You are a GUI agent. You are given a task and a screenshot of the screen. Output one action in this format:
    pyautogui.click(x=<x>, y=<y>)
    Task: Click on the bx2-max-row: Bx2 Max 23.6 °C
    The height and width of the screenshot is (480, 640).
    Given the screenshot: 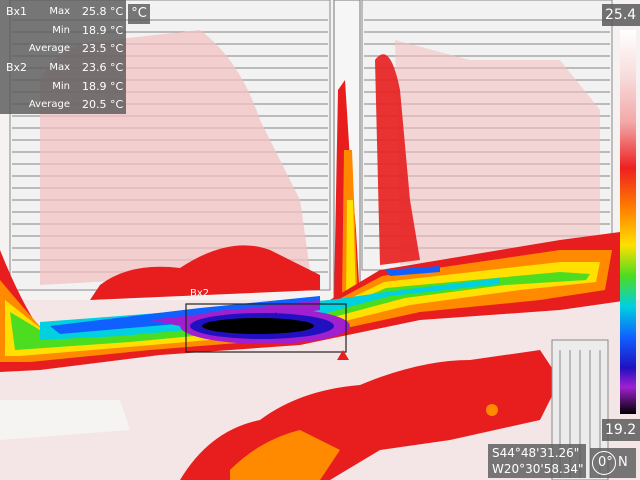 What is the action you would take?
    pyautogui.click(x=63, y=67)
    